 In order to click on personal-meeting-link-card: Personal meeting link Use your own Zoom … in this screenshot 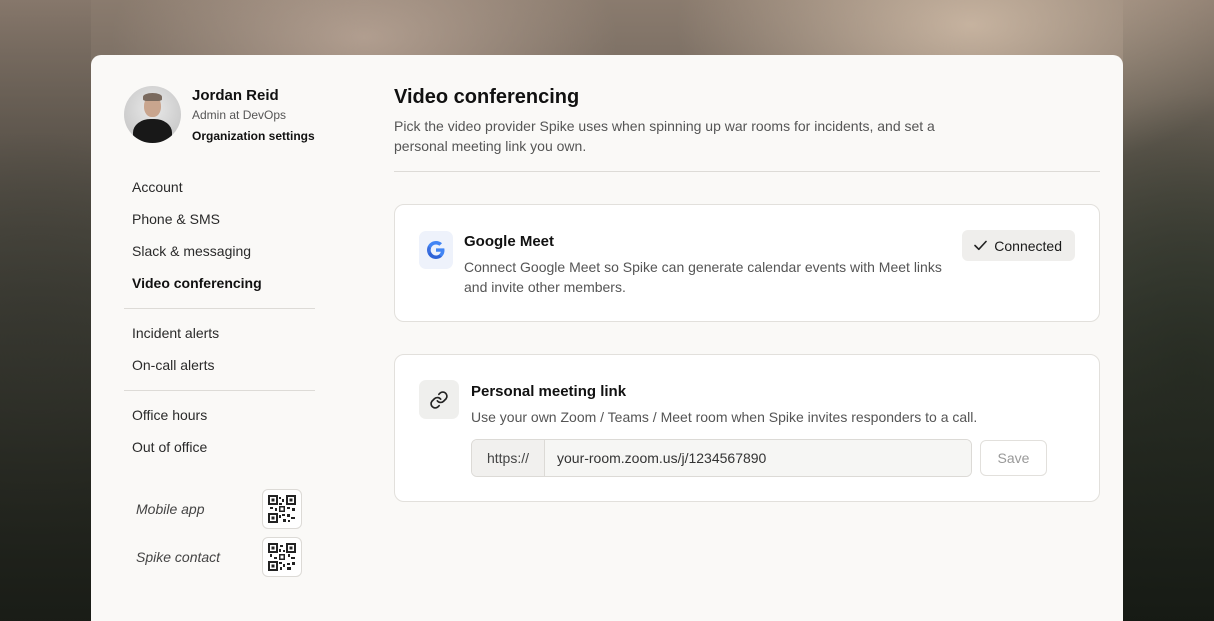, I will do `click(747, 428)`.